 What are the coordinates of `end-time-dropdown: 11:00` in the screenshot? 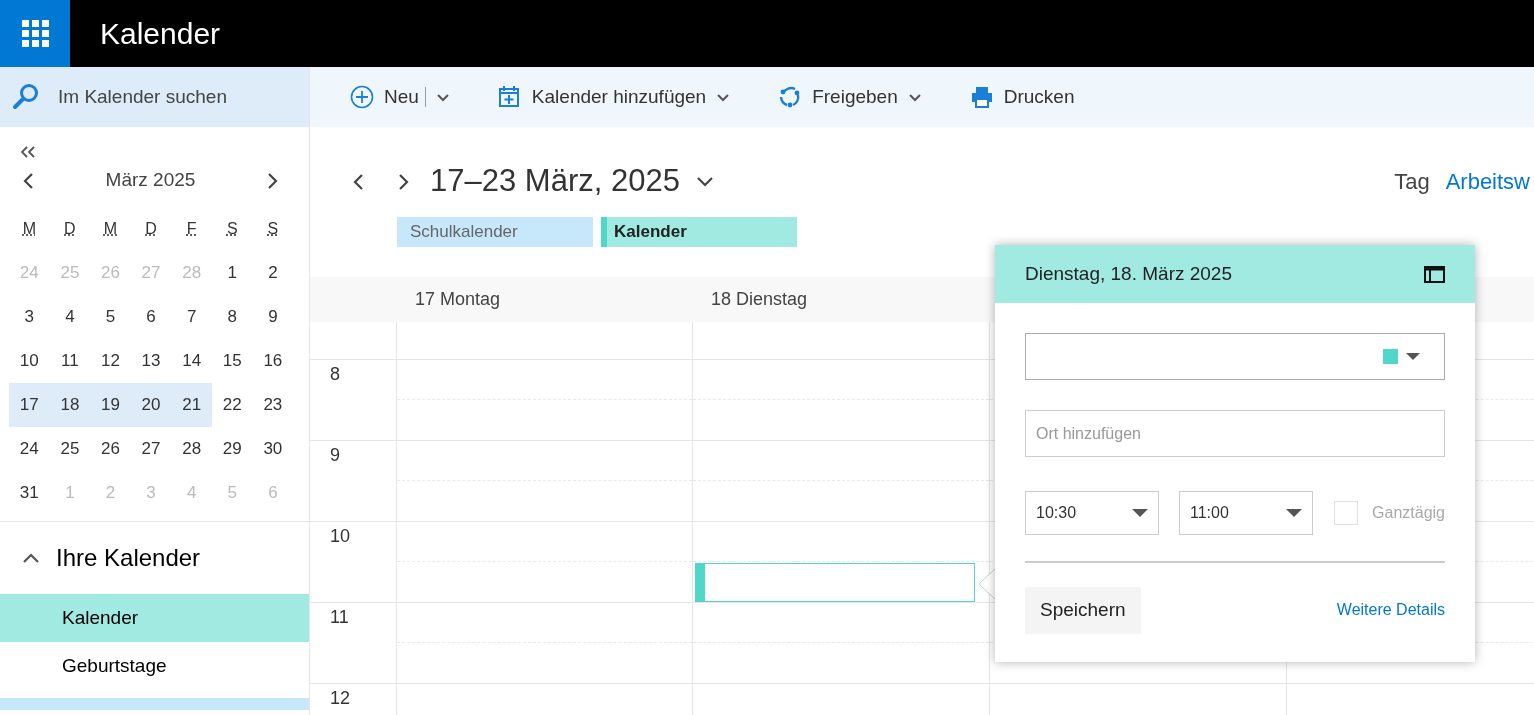 It's located at (1246, 513).